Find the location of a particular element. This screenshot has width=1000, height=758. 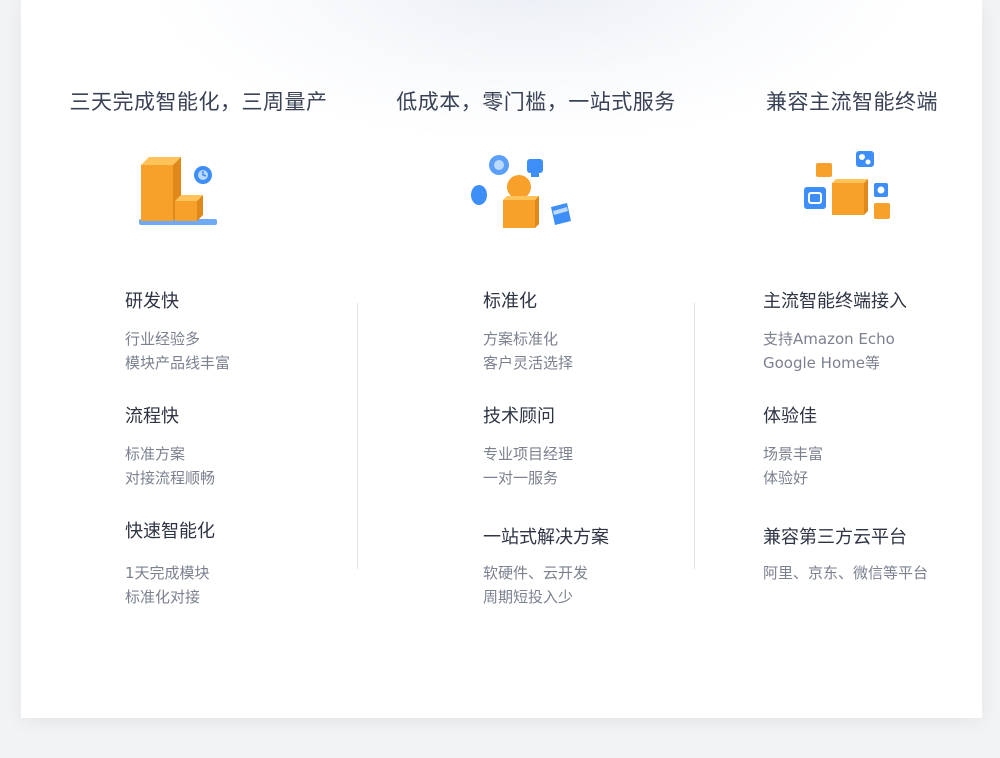

feature-line: 周期短投入少 is located at coordinates (528, 597).